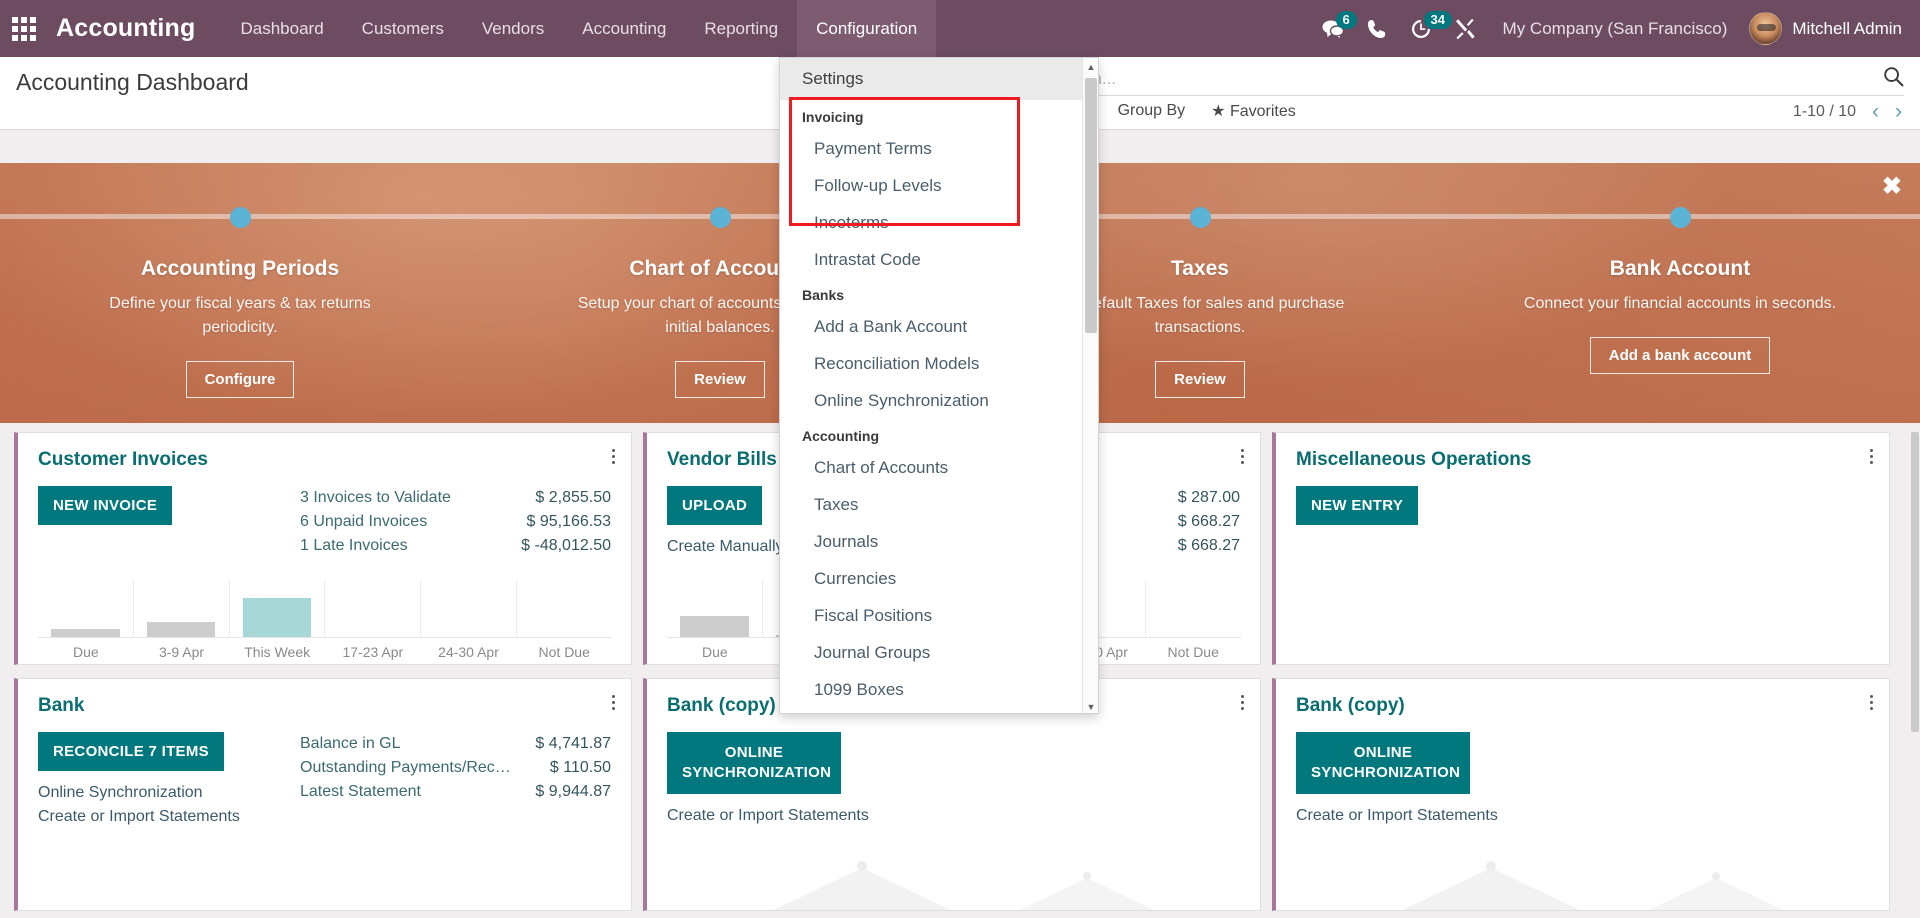 This screenshot has width=1920, height=918. What do you see at coordinates (455, 744) in the screenshot?
I see `stat-row: Balance in GL $ 4,741.87` at bounding box center [455, 744].